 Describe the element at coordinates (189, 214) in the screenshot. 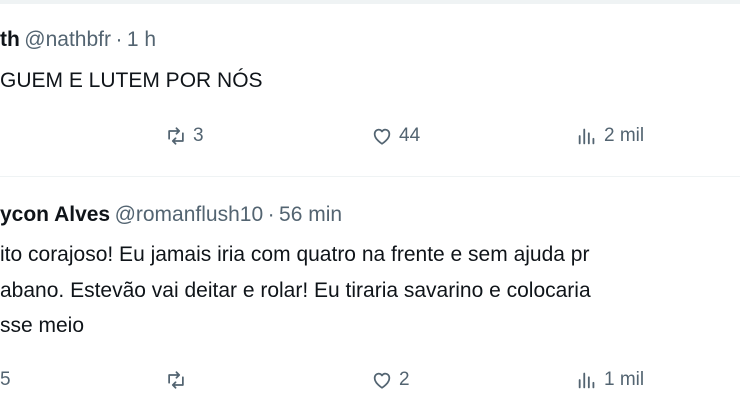

I see `author-handle: @romanflush10` at that location.